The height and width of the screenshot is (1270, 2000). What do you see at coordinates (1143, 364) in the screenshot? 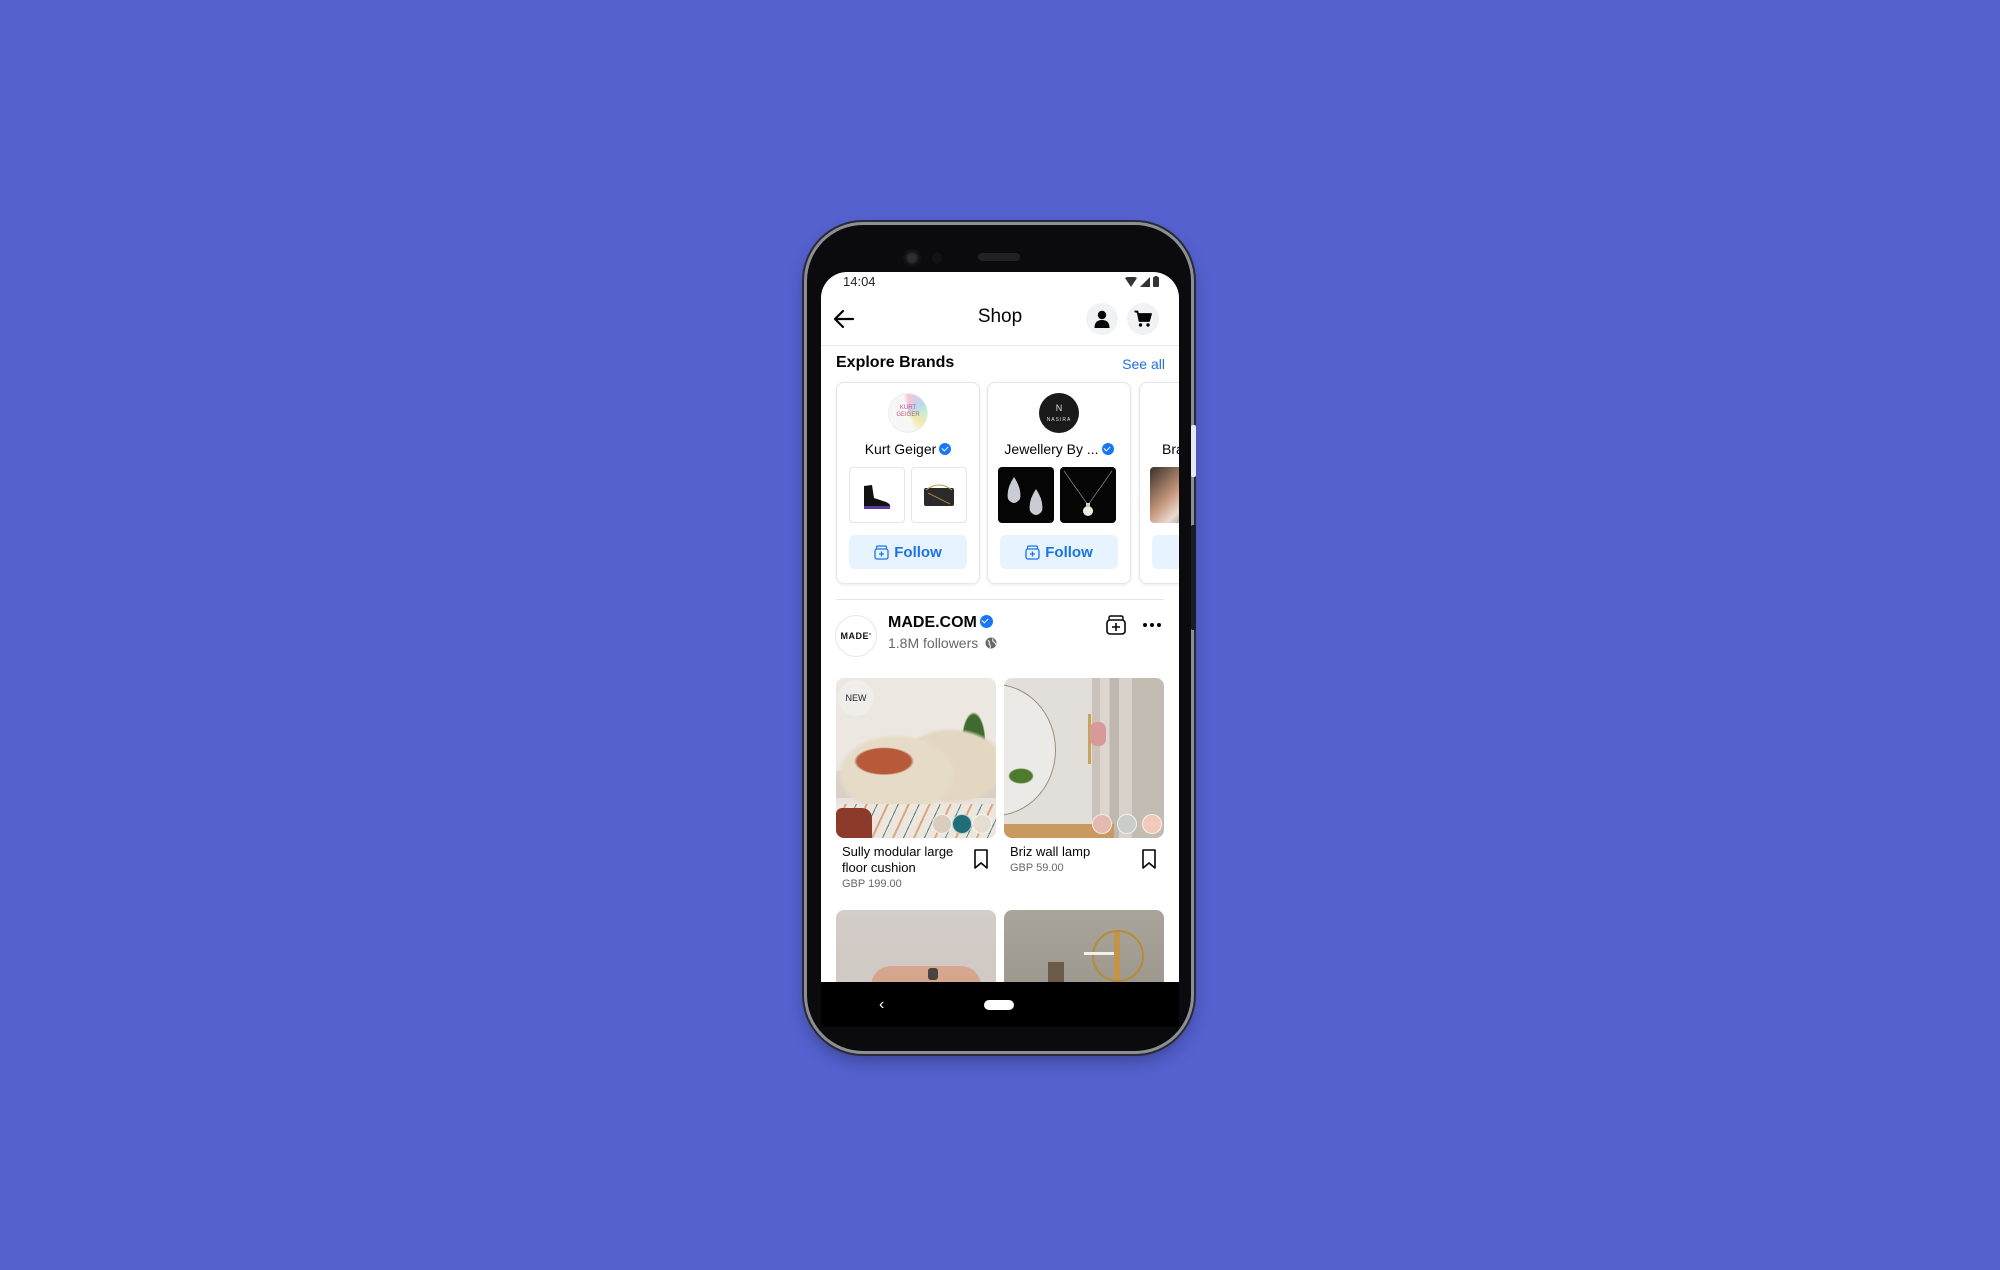
I see `see-all-link: See all` at bounding box center [1143, 364].